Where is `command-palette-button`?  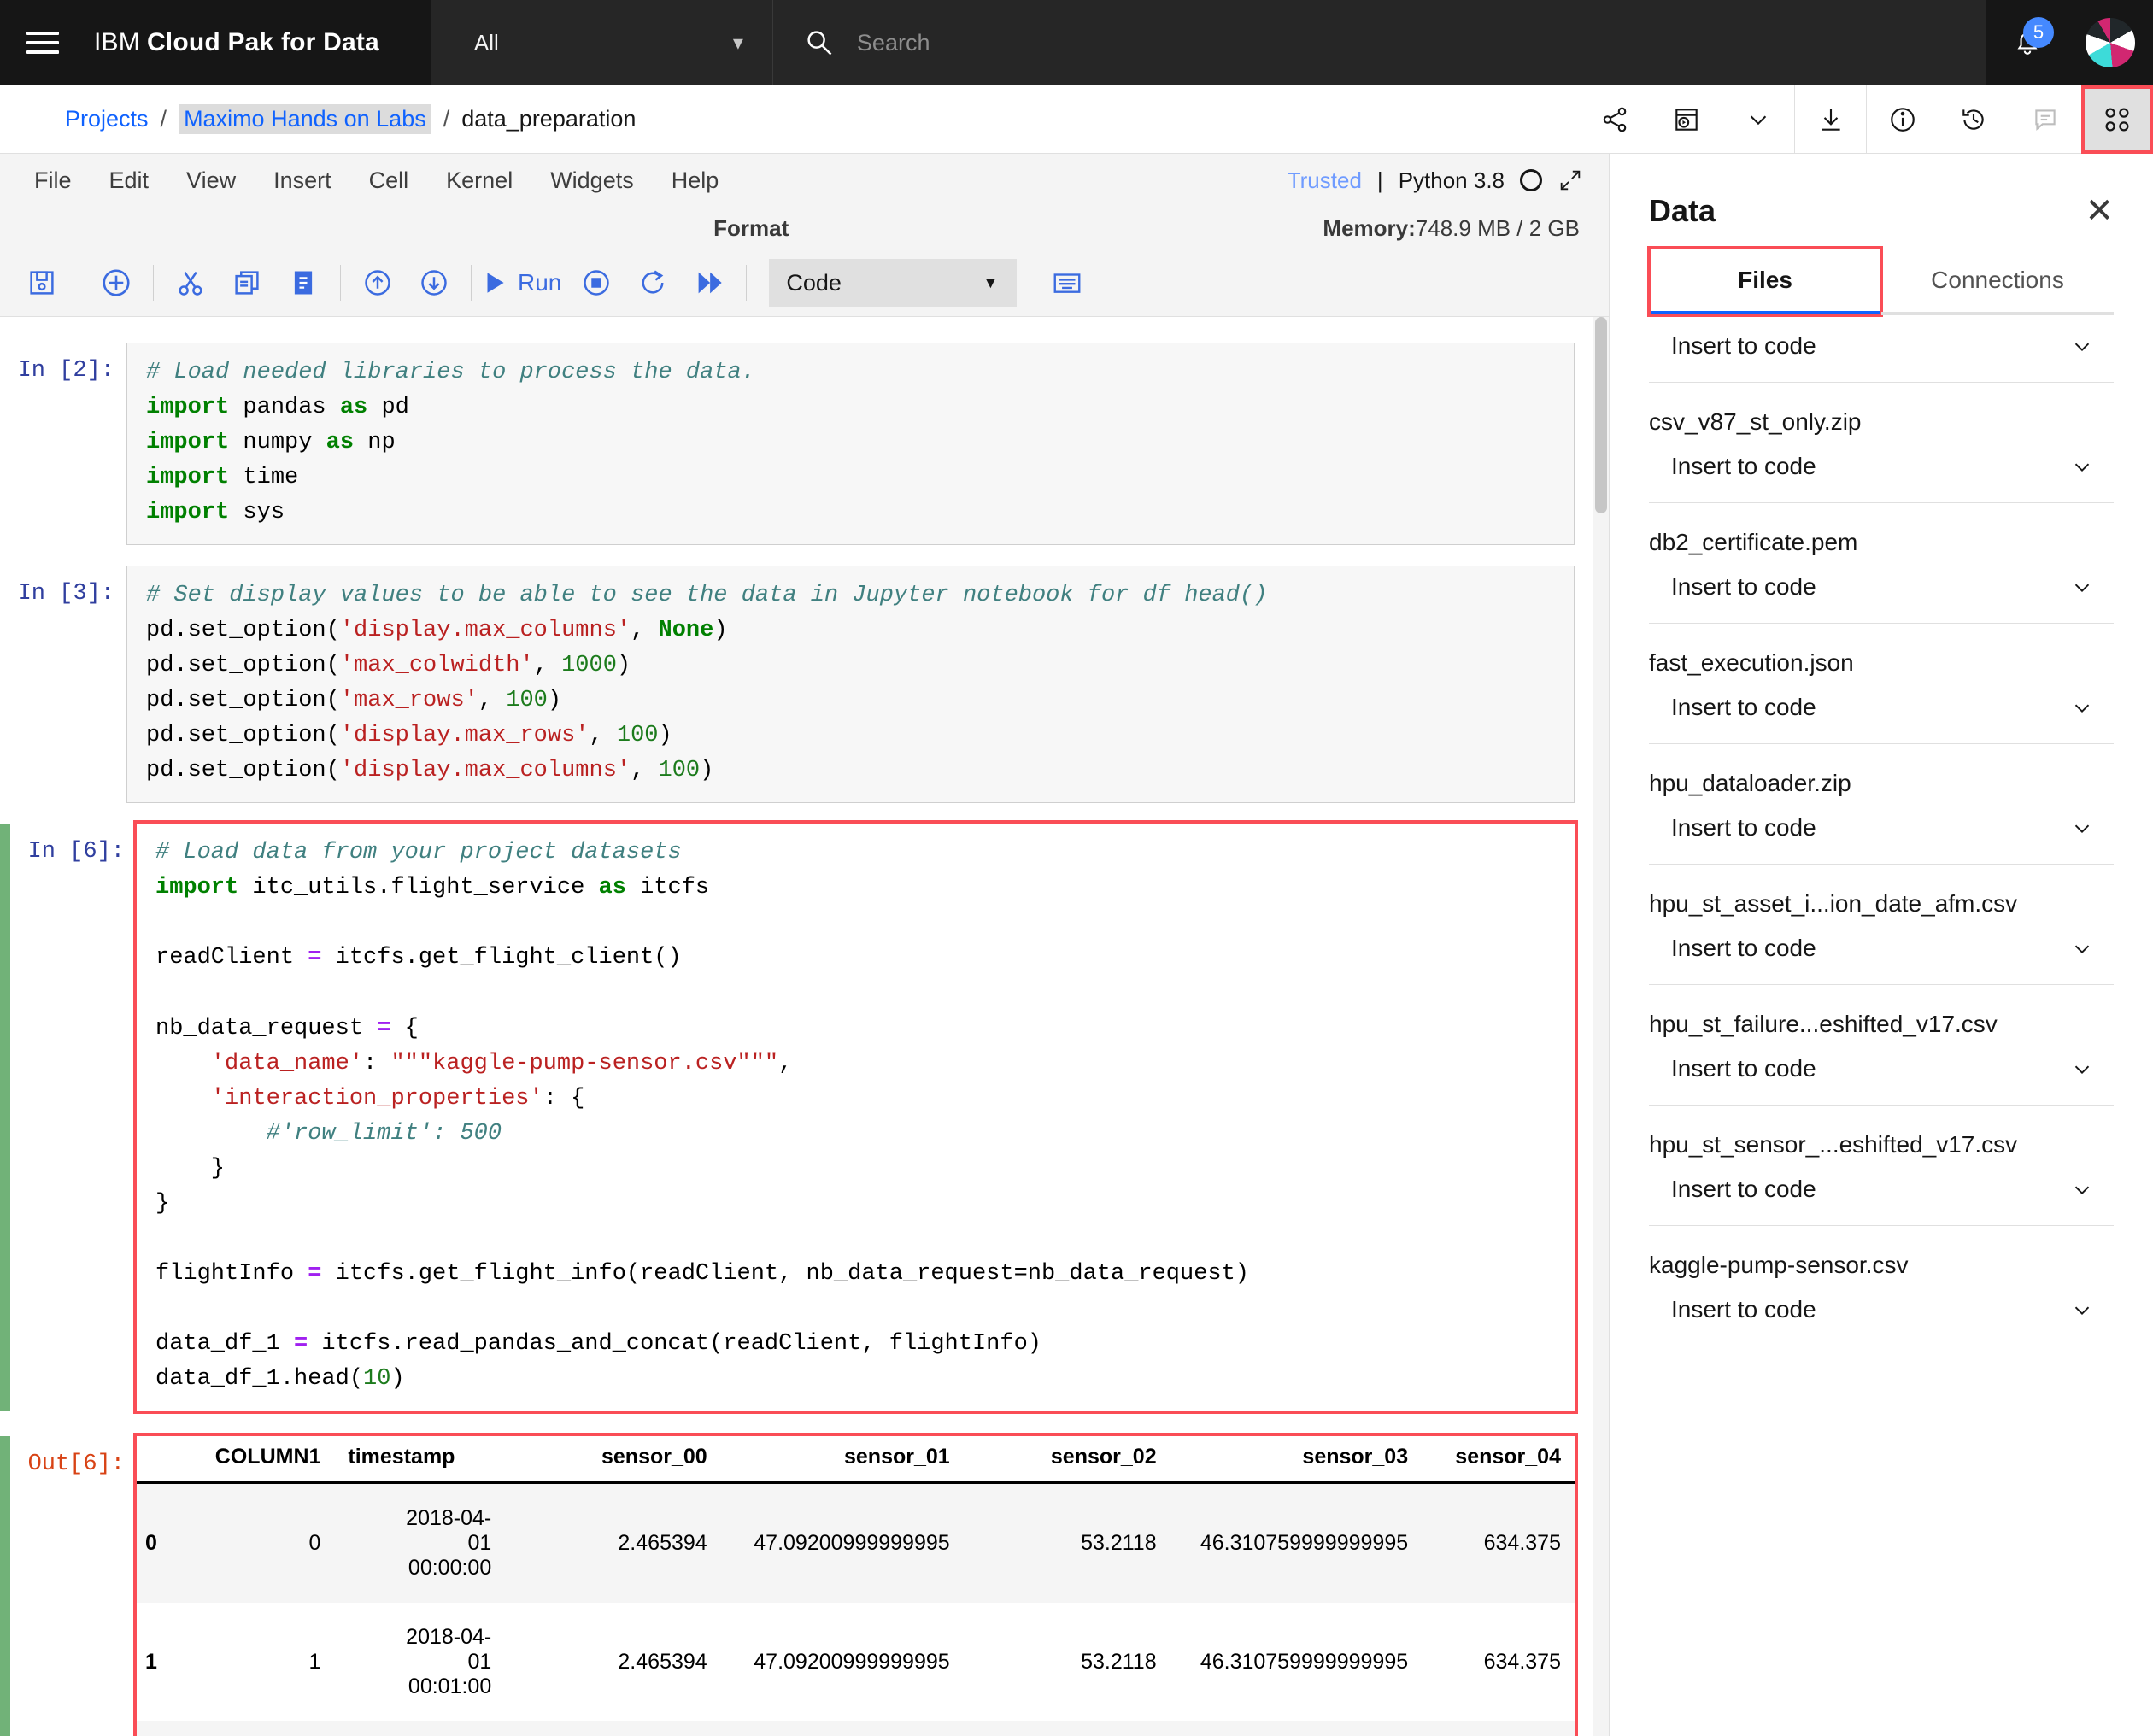 command-palette-button is located at coordinates (1067, 283).